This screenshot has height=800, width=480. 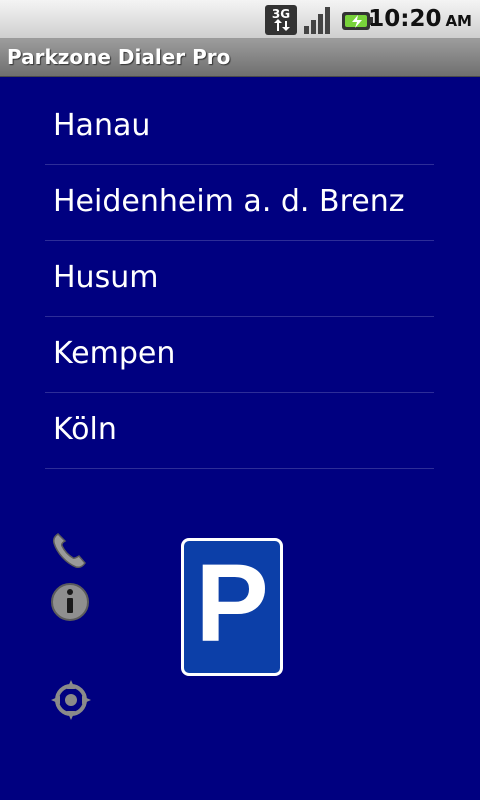 I want to click on svg-text: 3G, so click(x=281, y=14).